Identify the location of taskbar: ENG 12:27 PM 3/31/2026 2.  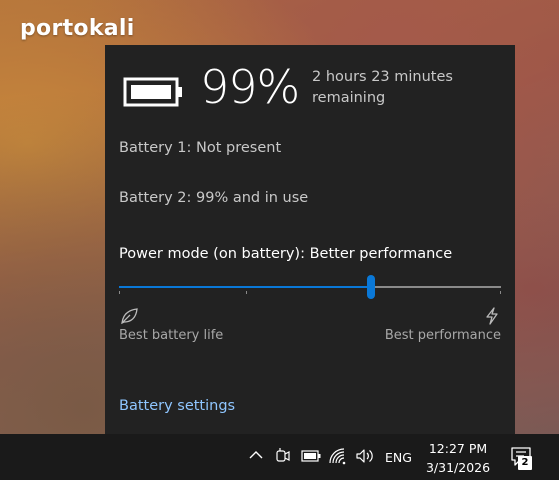
(279, 457).